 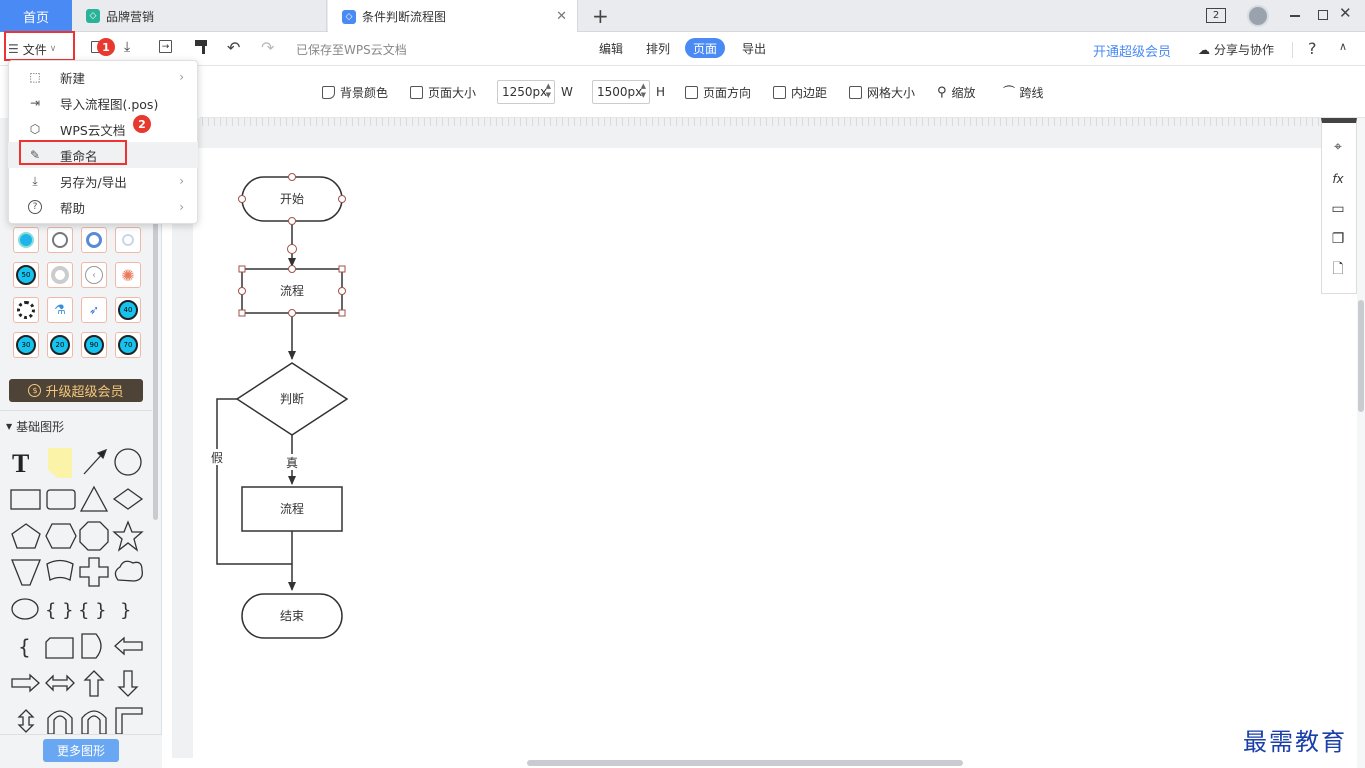 I want to click on padding-button: 内边距, so click(x=800, y=92).